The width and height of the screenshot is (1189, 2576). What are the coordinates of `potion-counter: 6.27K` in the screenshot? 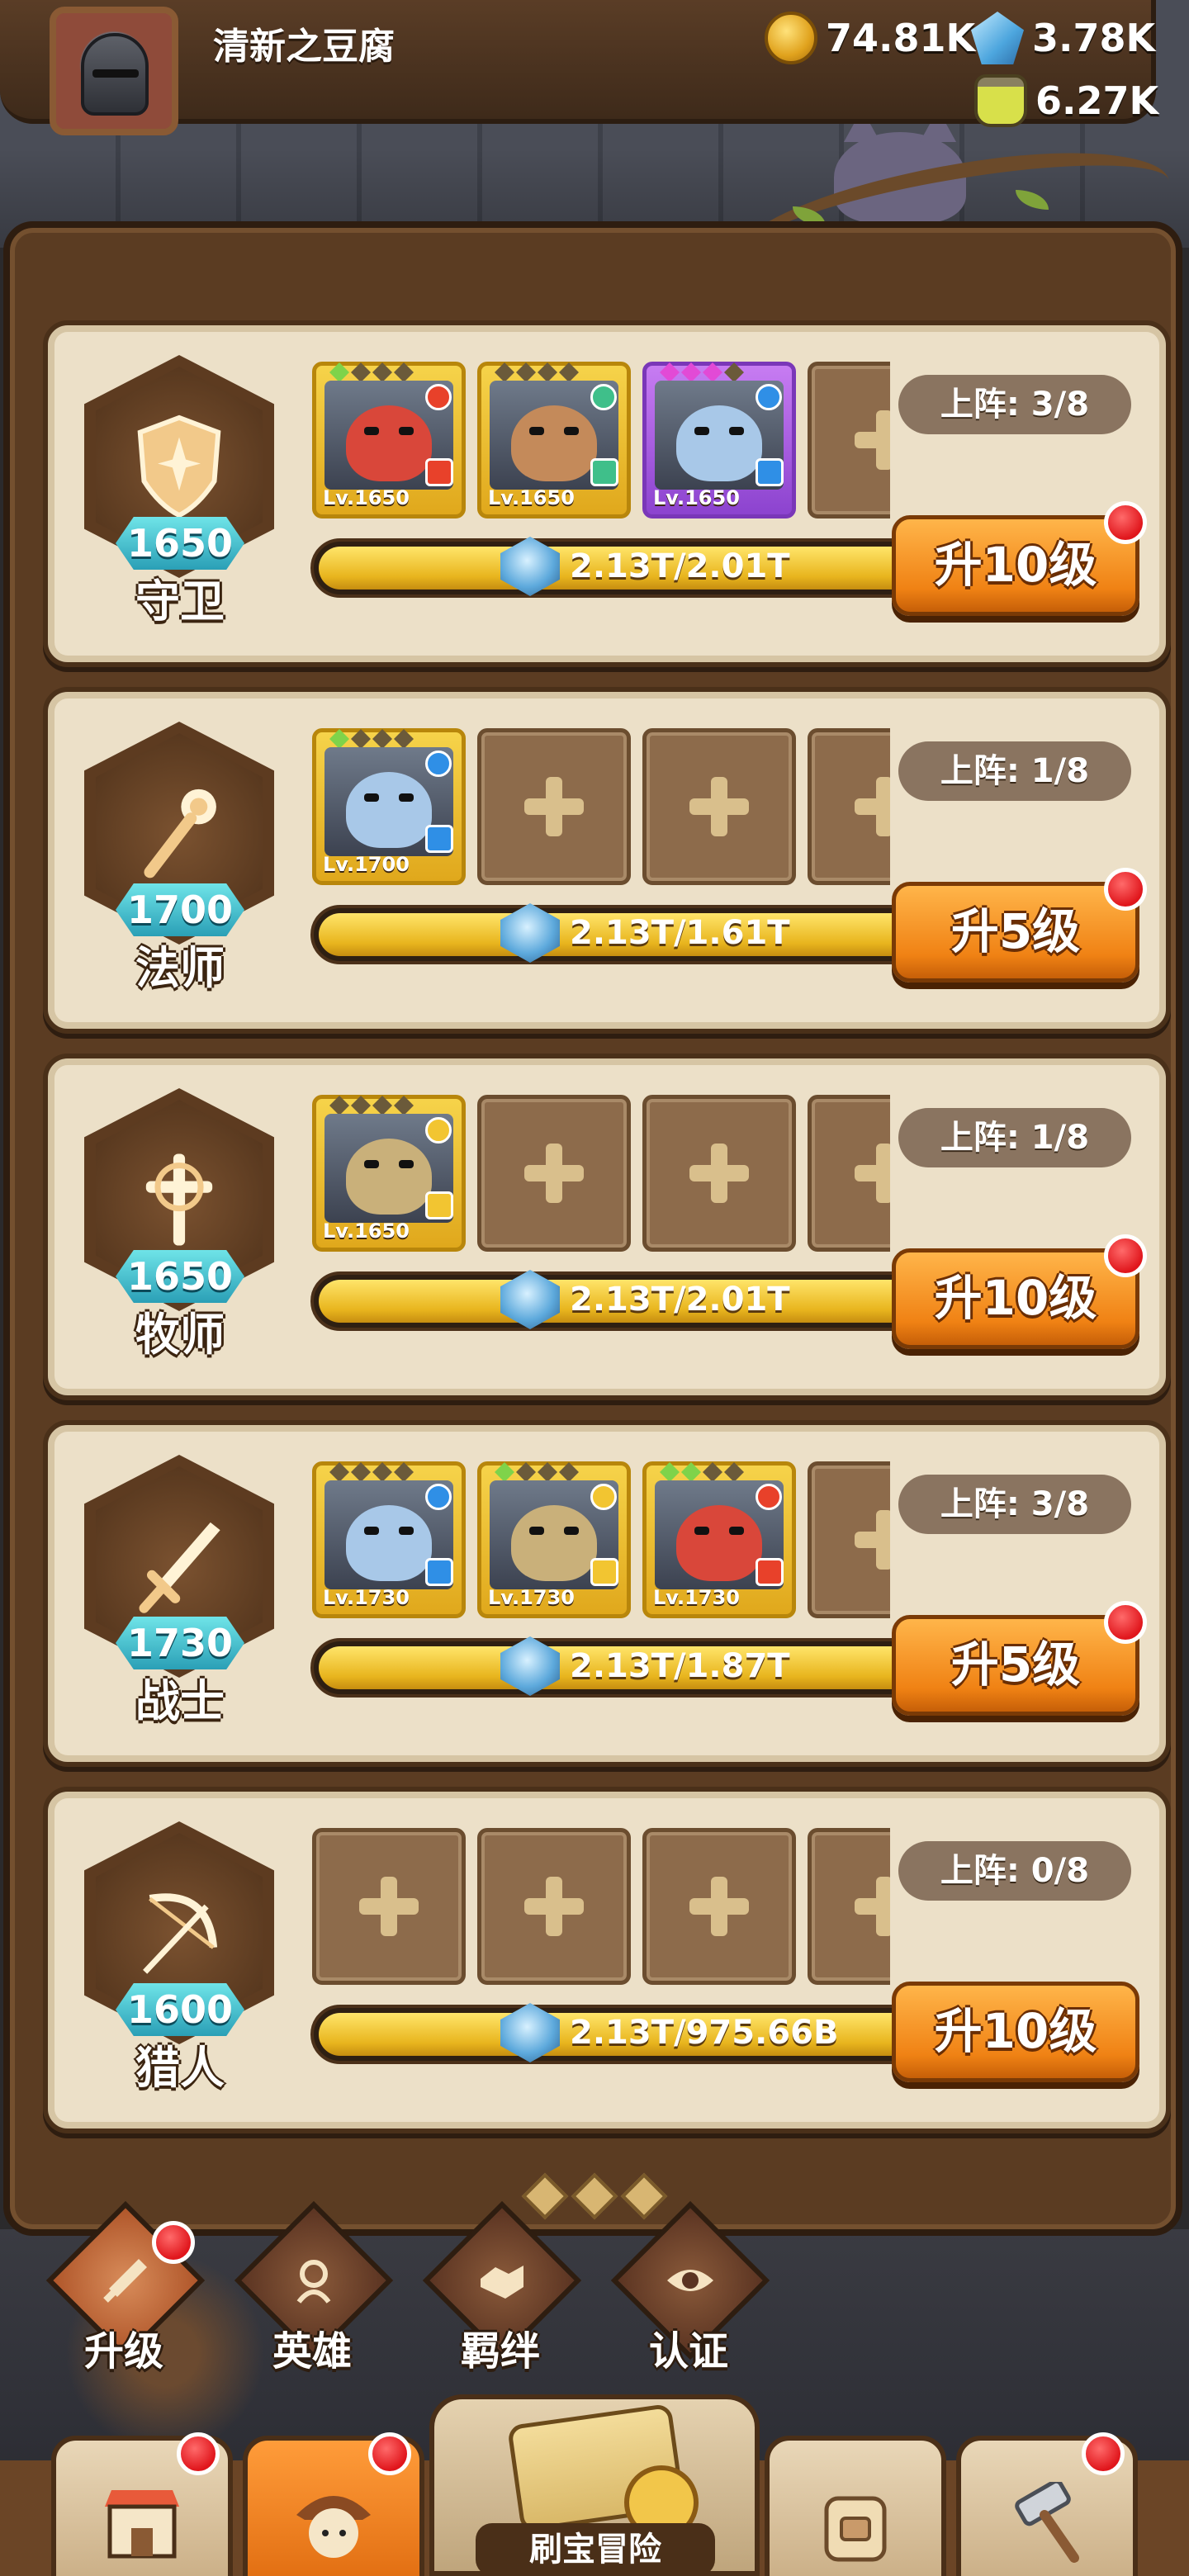 It's located at (1066, 100).